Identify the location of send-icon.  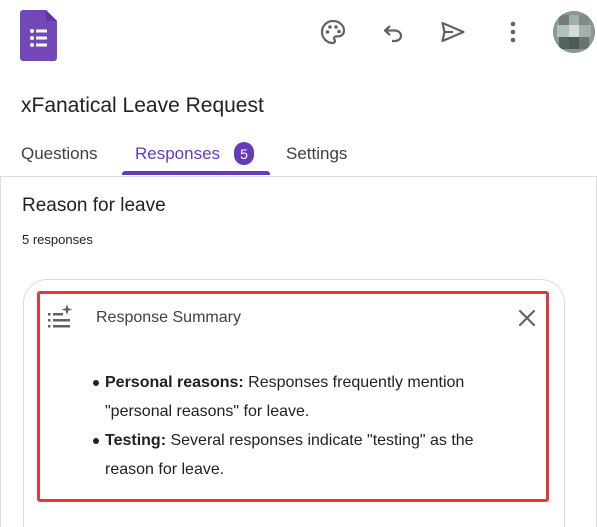
(453, 32).